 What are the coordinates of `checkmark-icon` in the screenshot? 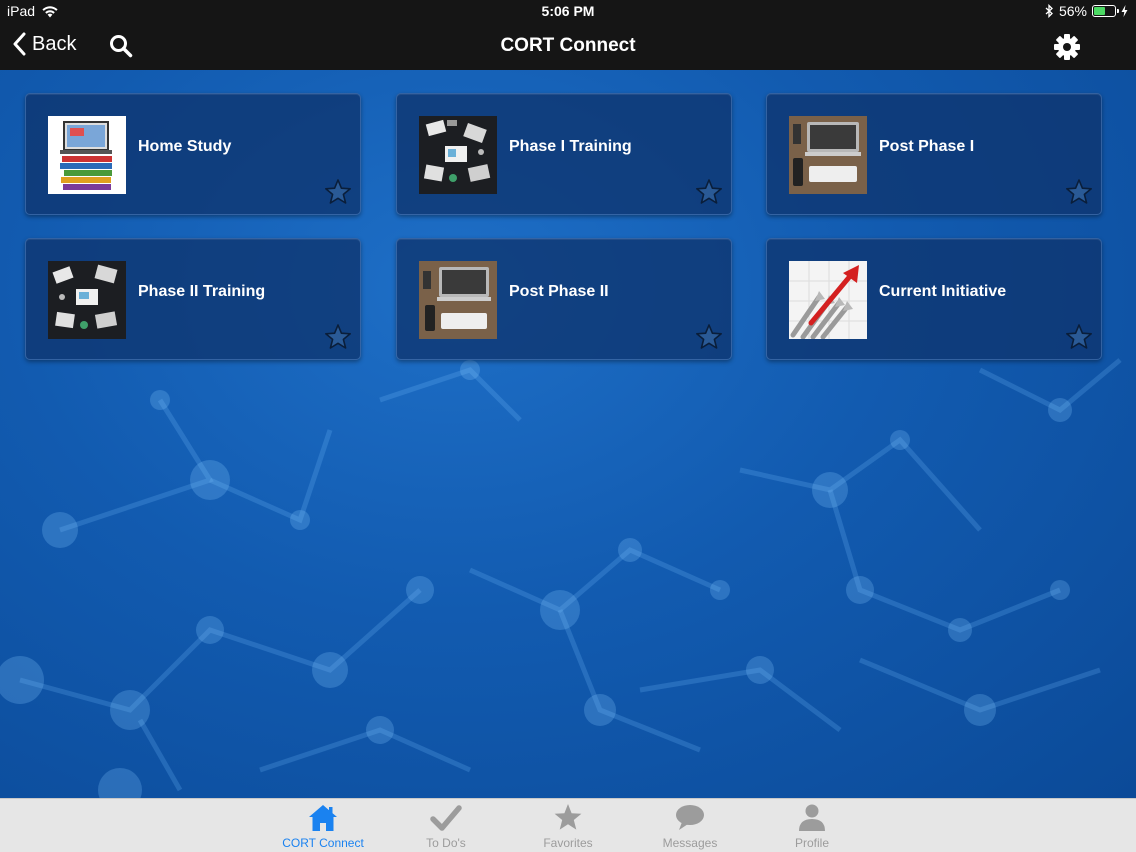 It's located at (446, 818).